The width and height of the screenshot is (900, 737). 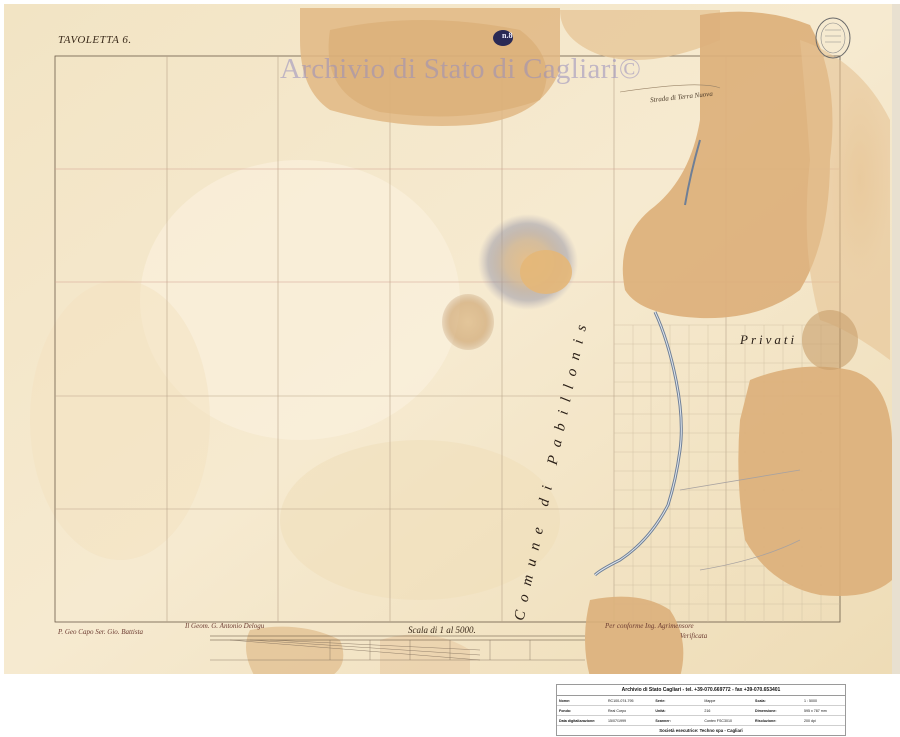 I want to click on info-key: Serie:, so click(x=678, y=701).